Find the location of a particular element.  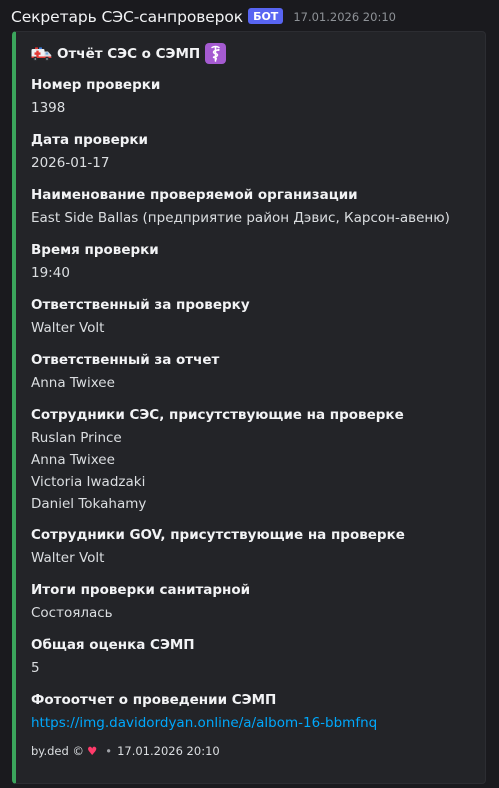

message-timestamp: 17.01.2026 20:10 is located at coordinates (344, 17).